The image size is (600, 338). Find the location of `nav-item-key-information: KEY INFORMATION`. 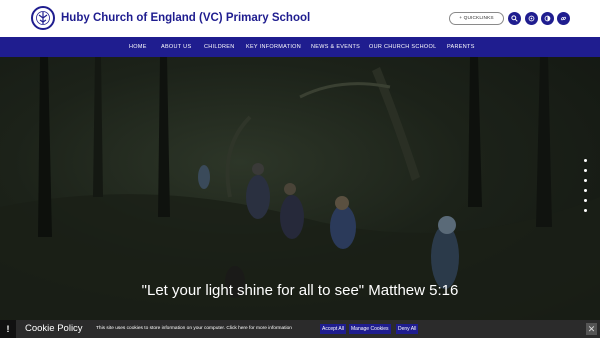

nav-item-key-information: KEY INFORMATION is located at coordinates (273, 47).